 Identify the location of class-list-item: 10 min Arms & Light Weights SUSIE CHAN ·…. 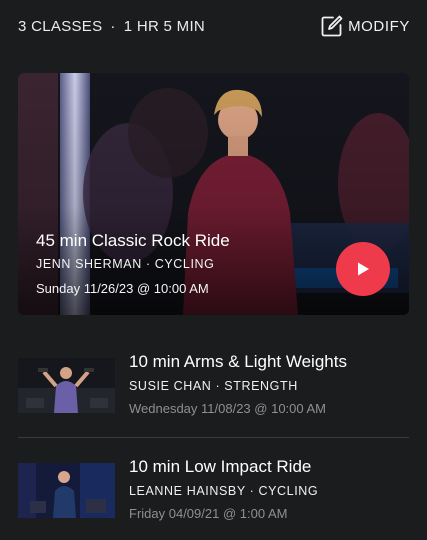
(213, 384).